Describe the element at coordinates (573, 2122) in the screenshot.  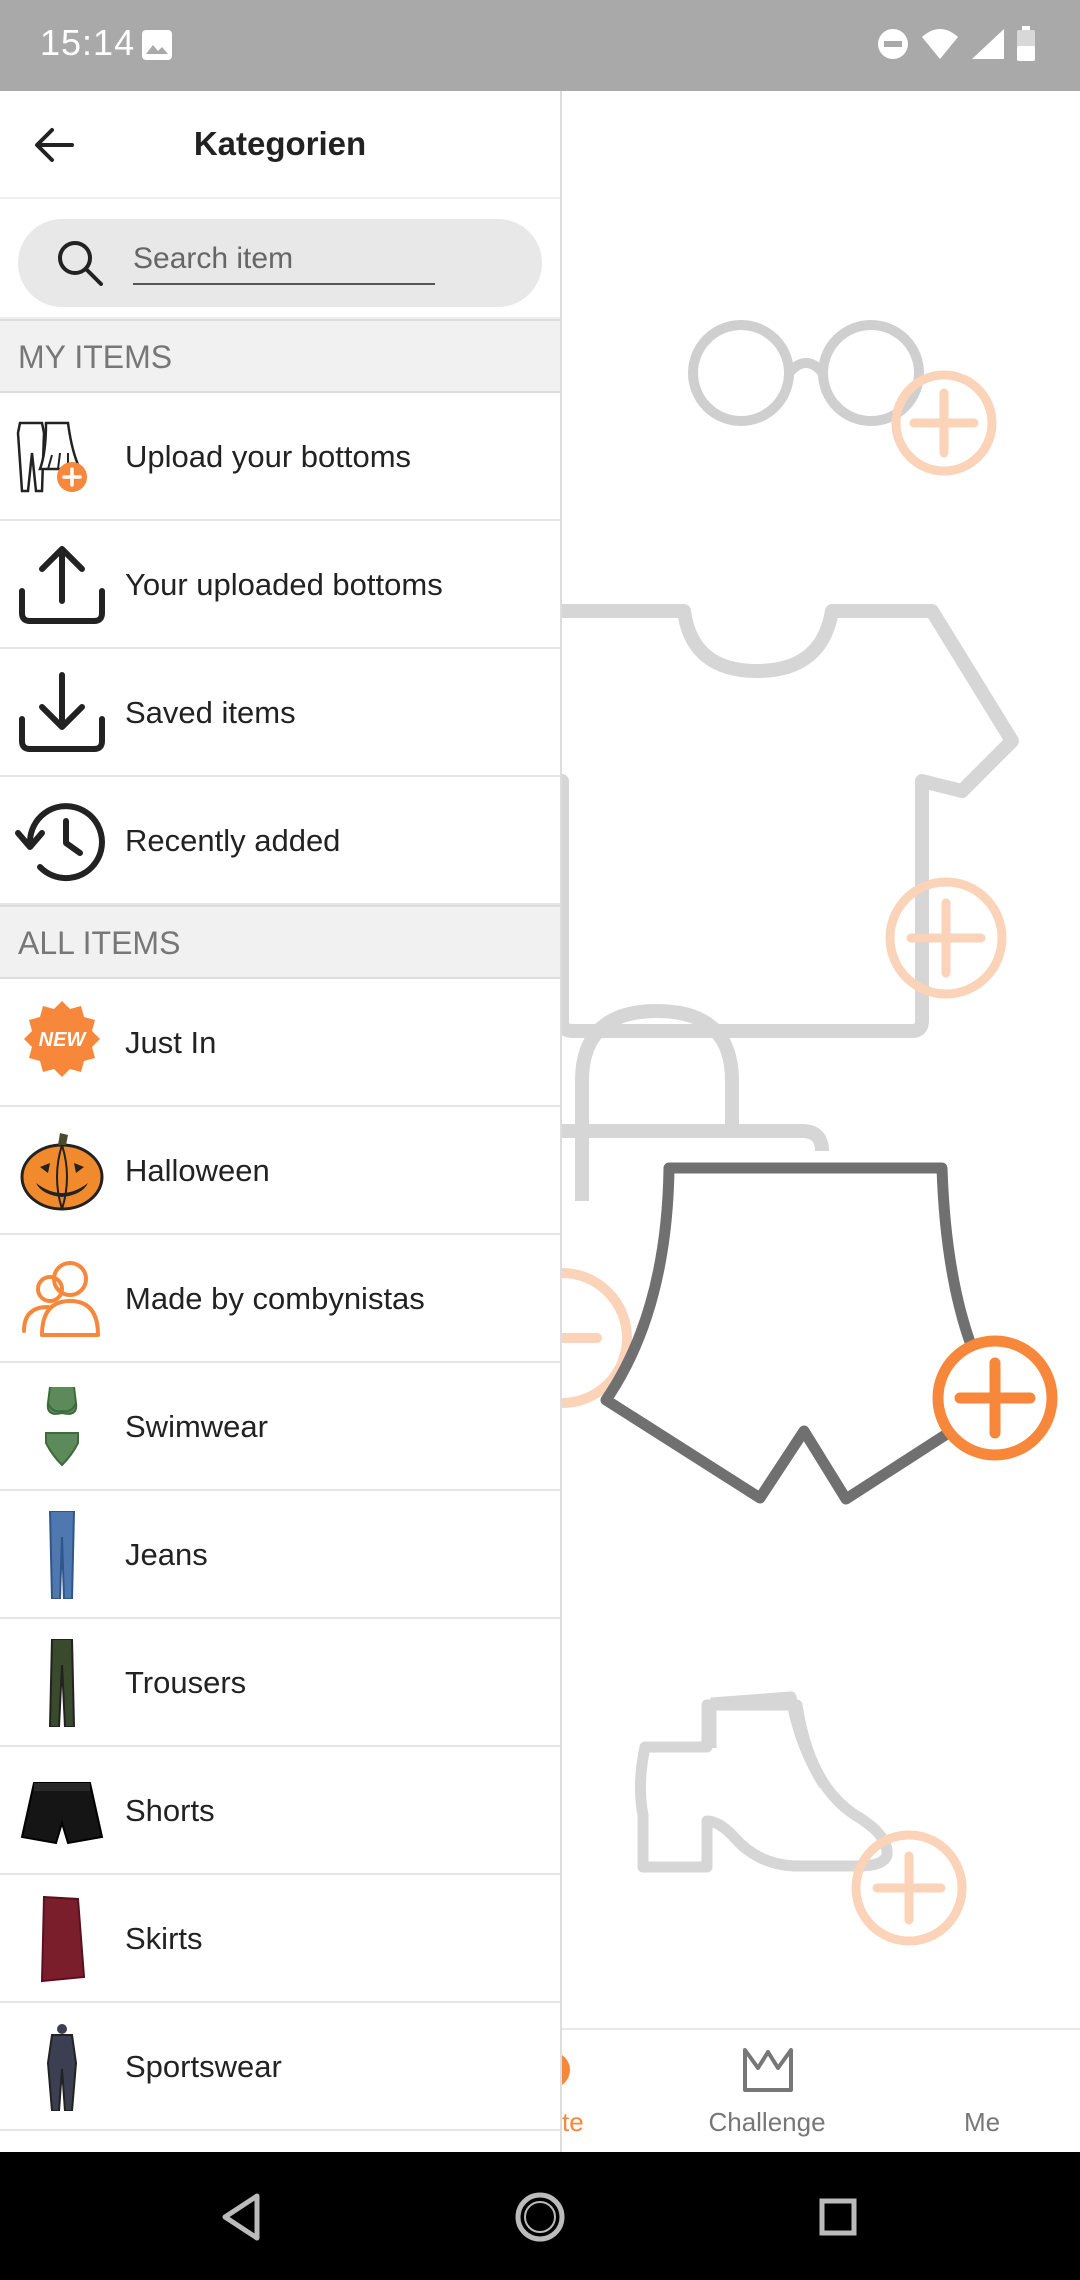
I see `tab-create-label: te` at that location.